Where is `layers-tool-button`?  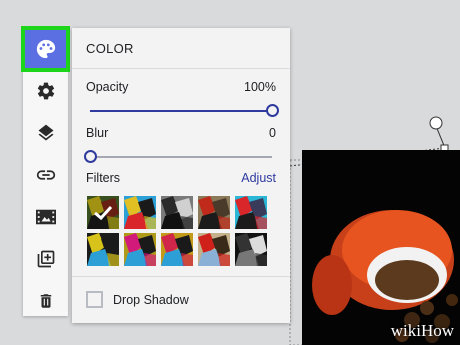
layers-tool-button is located at coordinates (45, 133).